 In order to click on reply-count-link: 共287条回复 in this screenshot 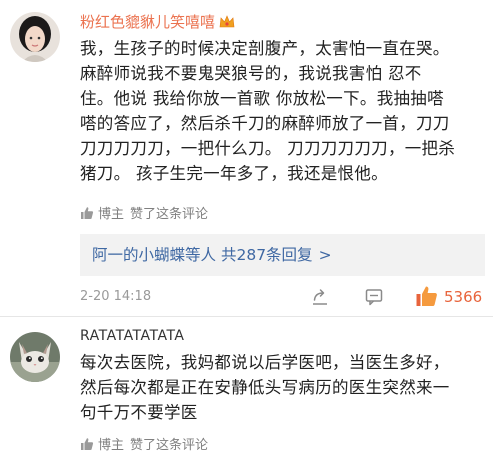, I will do `click(267, 255)`.